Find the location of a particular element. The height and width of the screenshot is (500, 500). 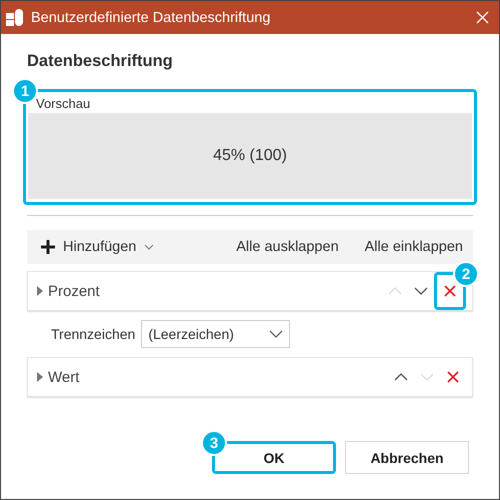

separator-dropdown: (Leerzeichen) is located at coordinates (215, 334).